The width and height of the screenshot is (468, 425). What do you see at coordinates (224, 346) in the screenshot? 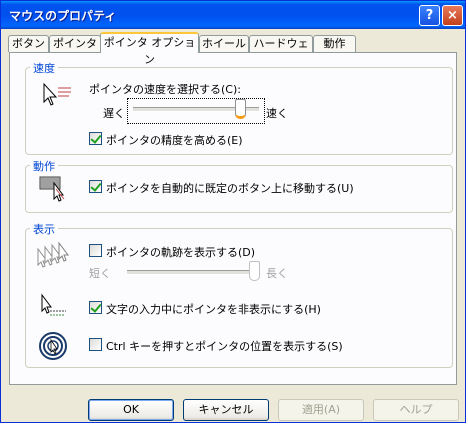
I see `show-location-label: Ctrl キーを押すとポインタの位置を表示する(S)` at bounding box center [224, 346].